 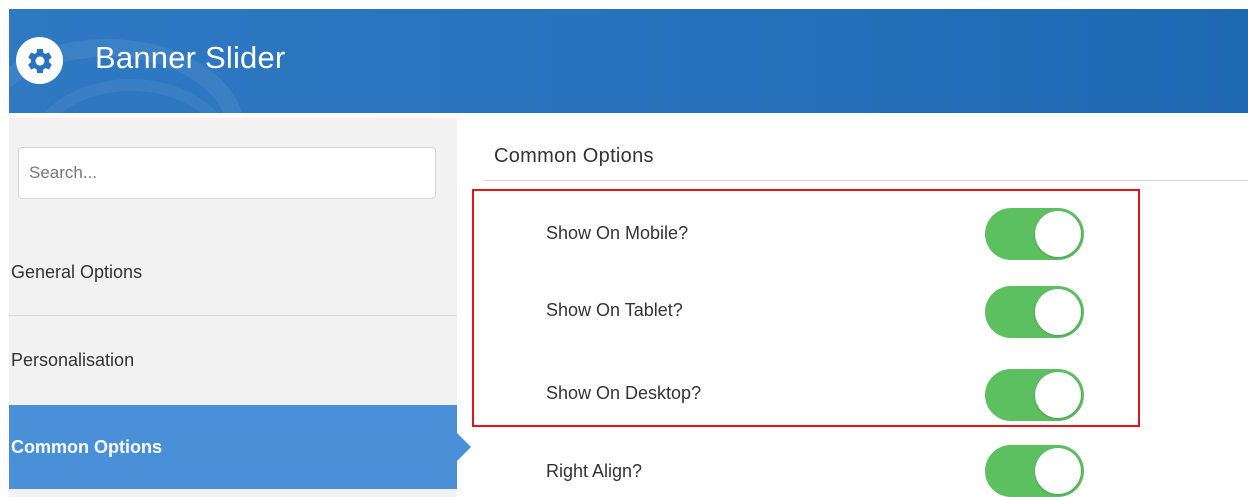 What do you see at coordinates (227, 173) in the screenshot?
I see `search-input` at bounding box center [227, 173].